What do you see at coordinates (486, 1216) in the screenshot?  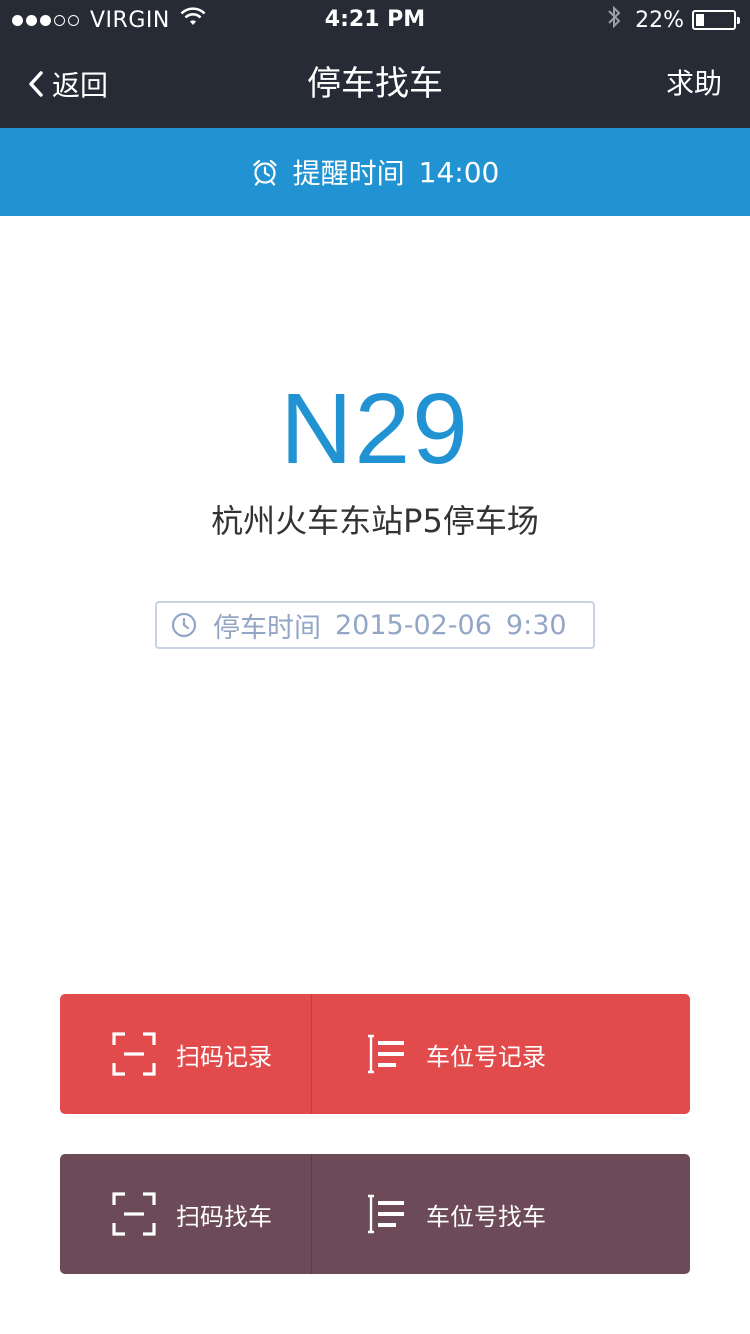 I see `spot-find-label: 车位号找车` at bounding box center [486, 1216].